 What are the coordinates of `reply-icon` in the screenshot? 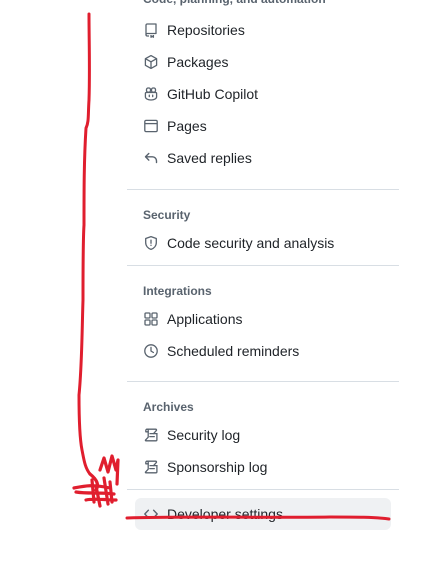 It's located at (151, 158).